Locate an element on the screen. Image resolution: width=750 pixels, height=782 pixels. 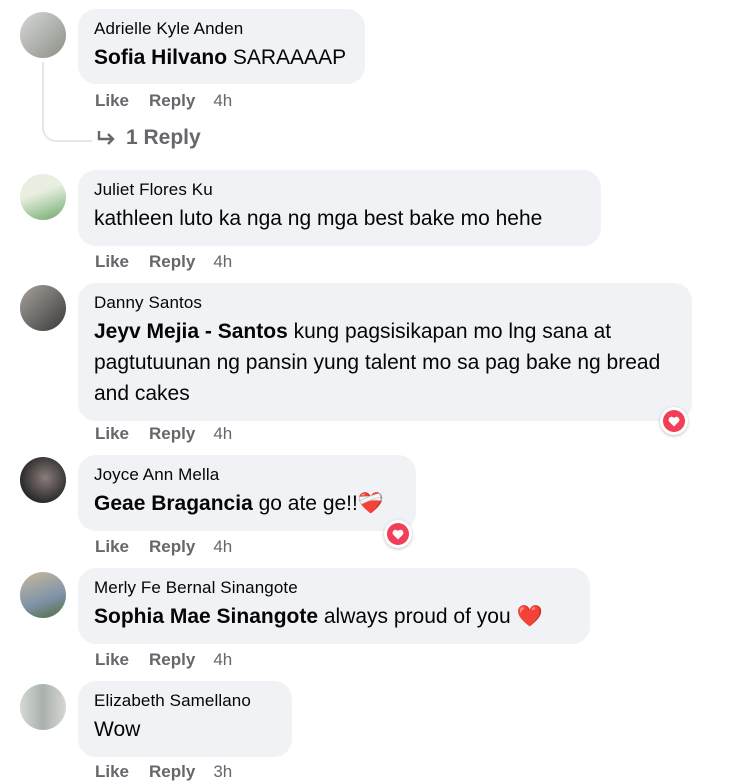
comment-body: always proud of you is located at coordinates (417, 616).